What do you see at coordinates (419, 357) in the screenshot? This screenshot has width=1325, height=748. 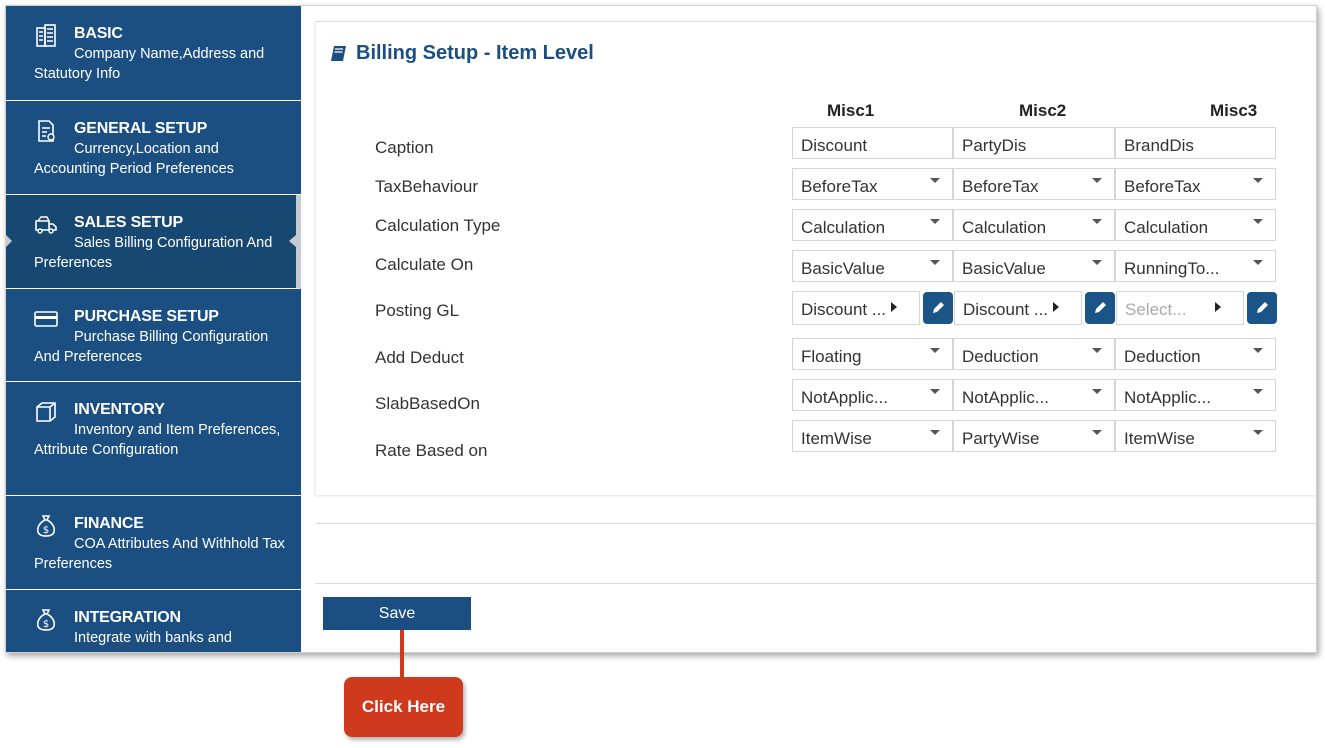 I see `row-label-add-deduct: Add Deduct` at bounding box center [419, 357].